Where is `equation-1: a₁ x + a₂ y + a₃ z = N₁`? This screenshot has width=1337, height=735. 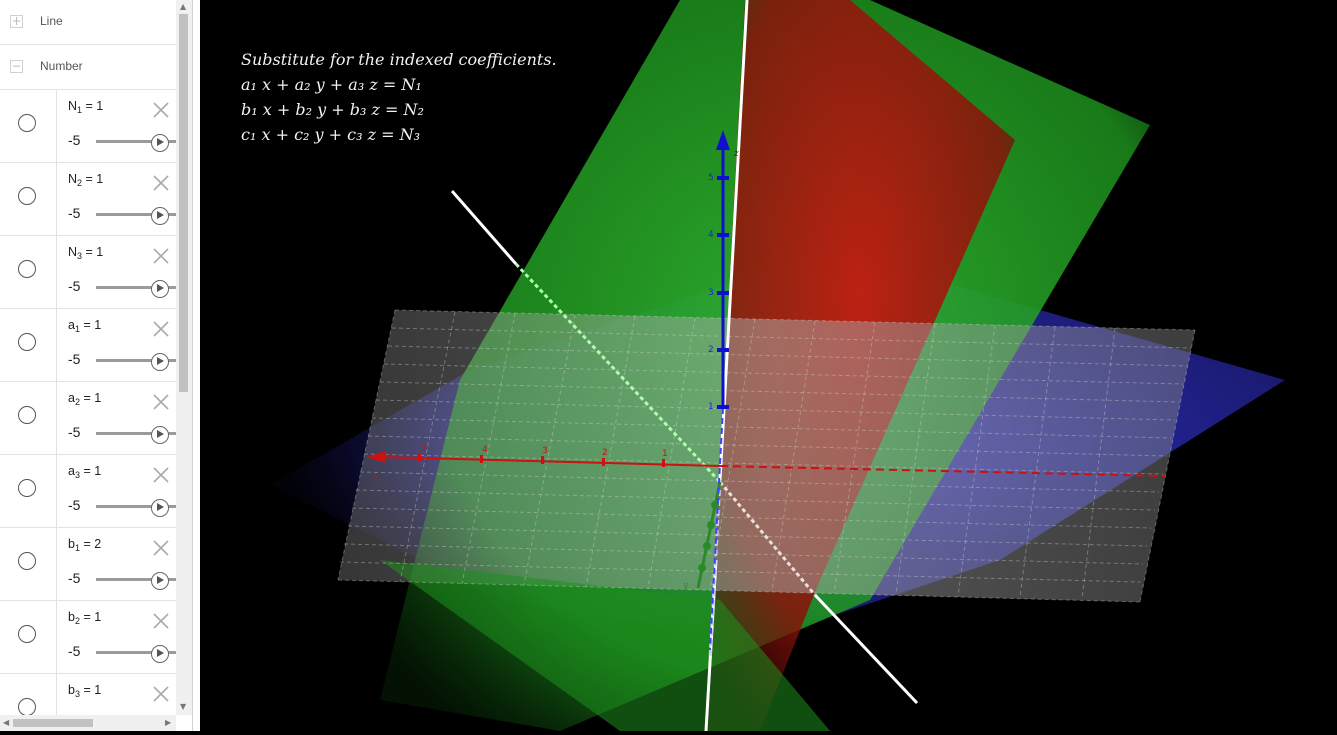 equation-1: a₁ x + a₂ y + a₃ z = N₁ is located at coordinates (331, 84).